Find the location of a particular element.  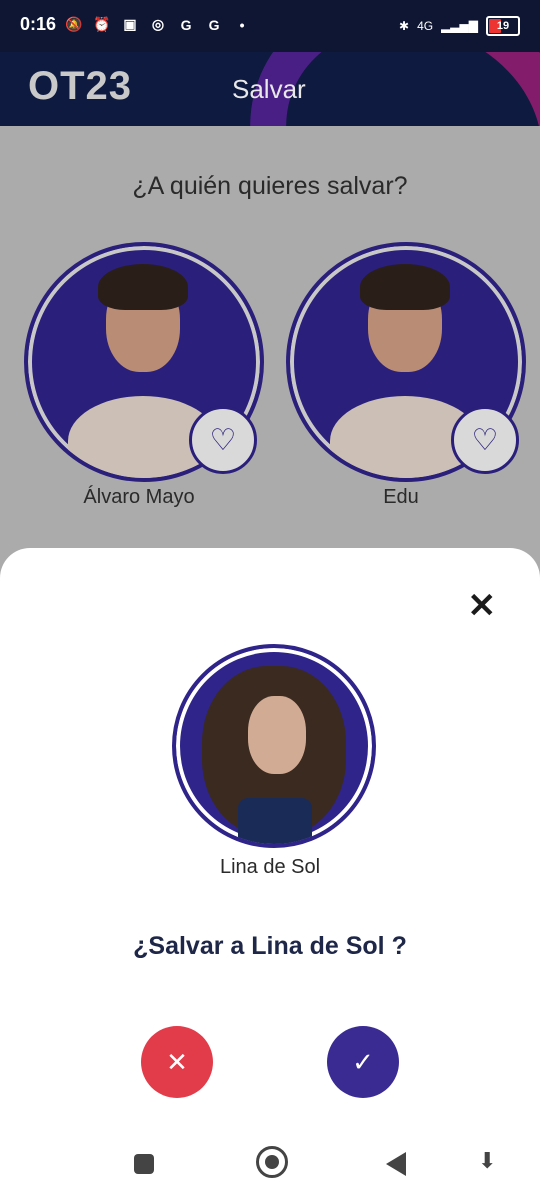

check-icon: ✓ is located at coordinates (363, 1061).